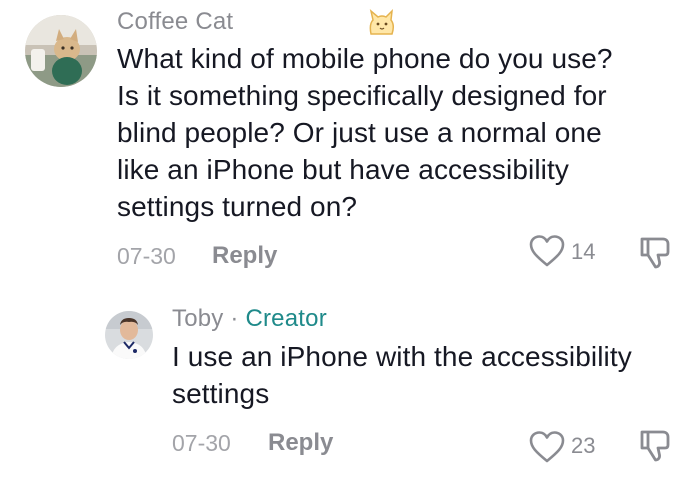  Describe the element at coordinates (129, 335) in the screenshot. I see `creator-avatar` at that location.